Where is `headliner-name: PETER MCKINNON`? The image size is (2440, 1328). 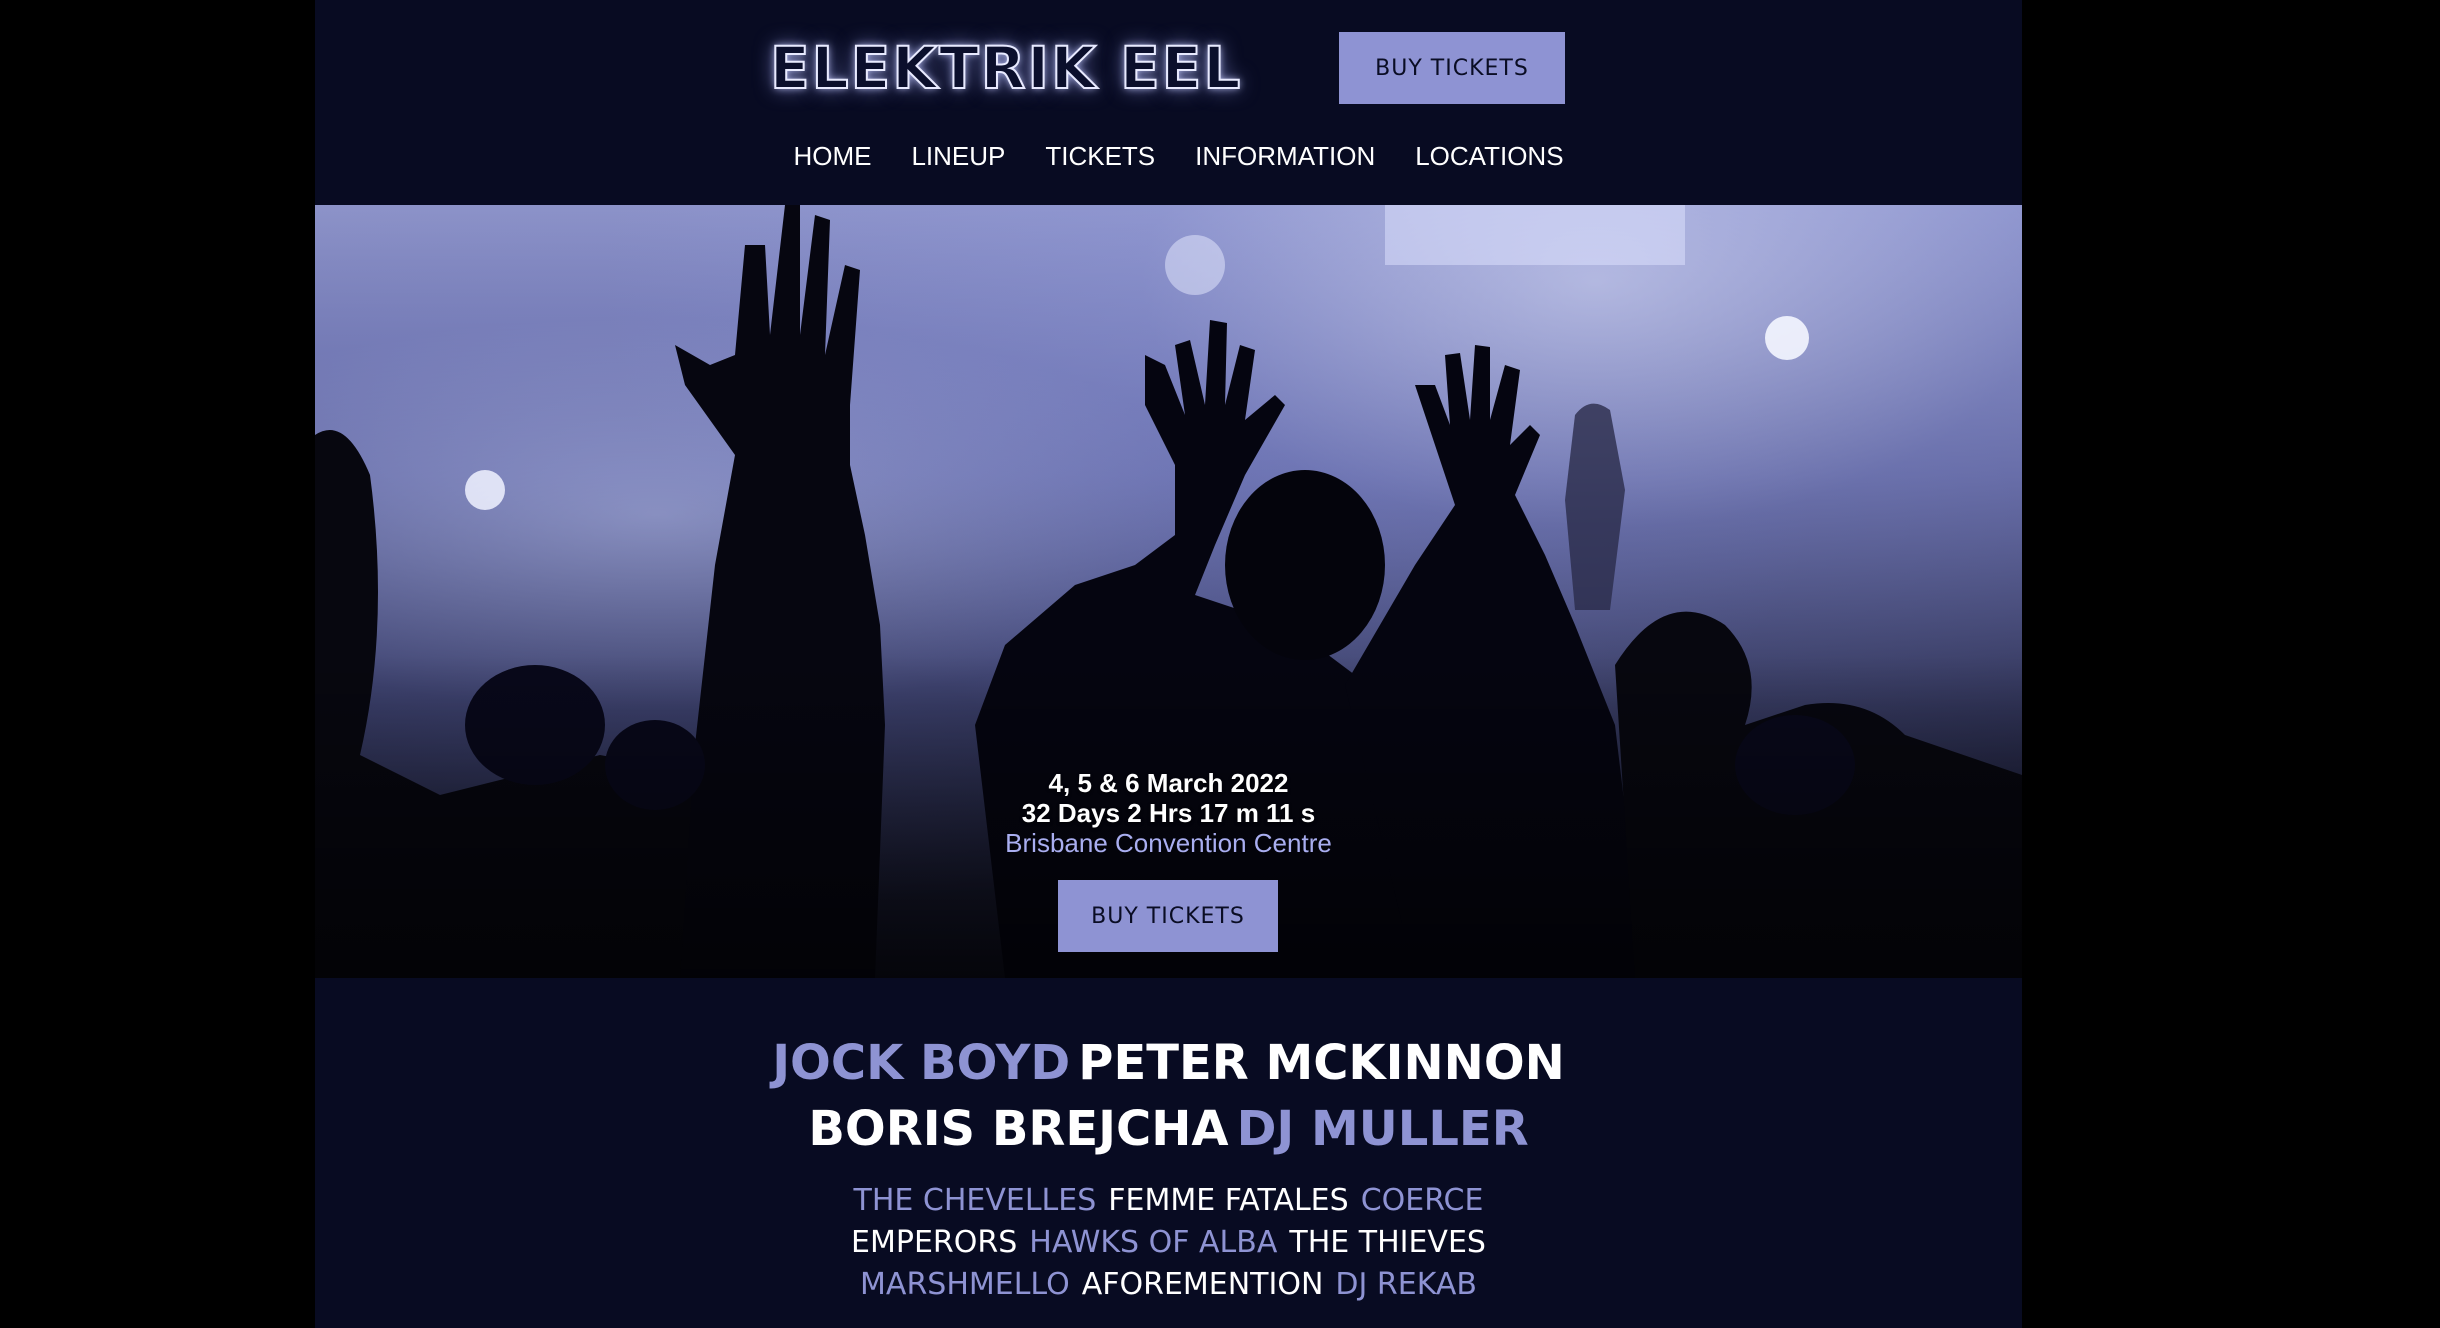 headliner-name: PETER MCKINNON is located at coordinates (1321, 1063).